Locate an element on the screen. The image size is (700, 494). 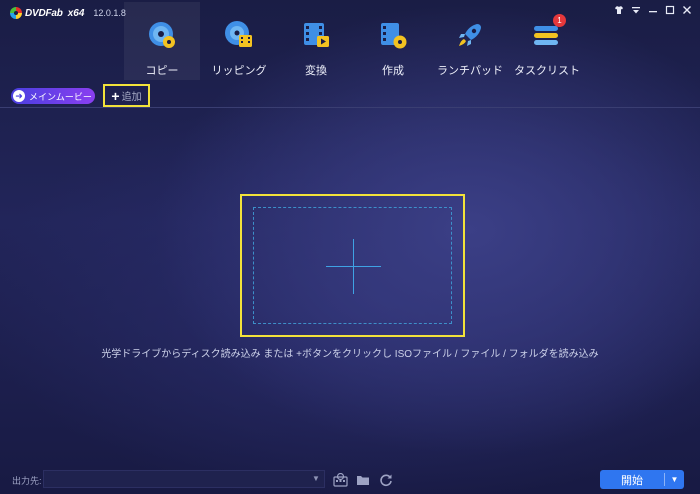
add-button: + 追加 is located at coordinates (126, 95).